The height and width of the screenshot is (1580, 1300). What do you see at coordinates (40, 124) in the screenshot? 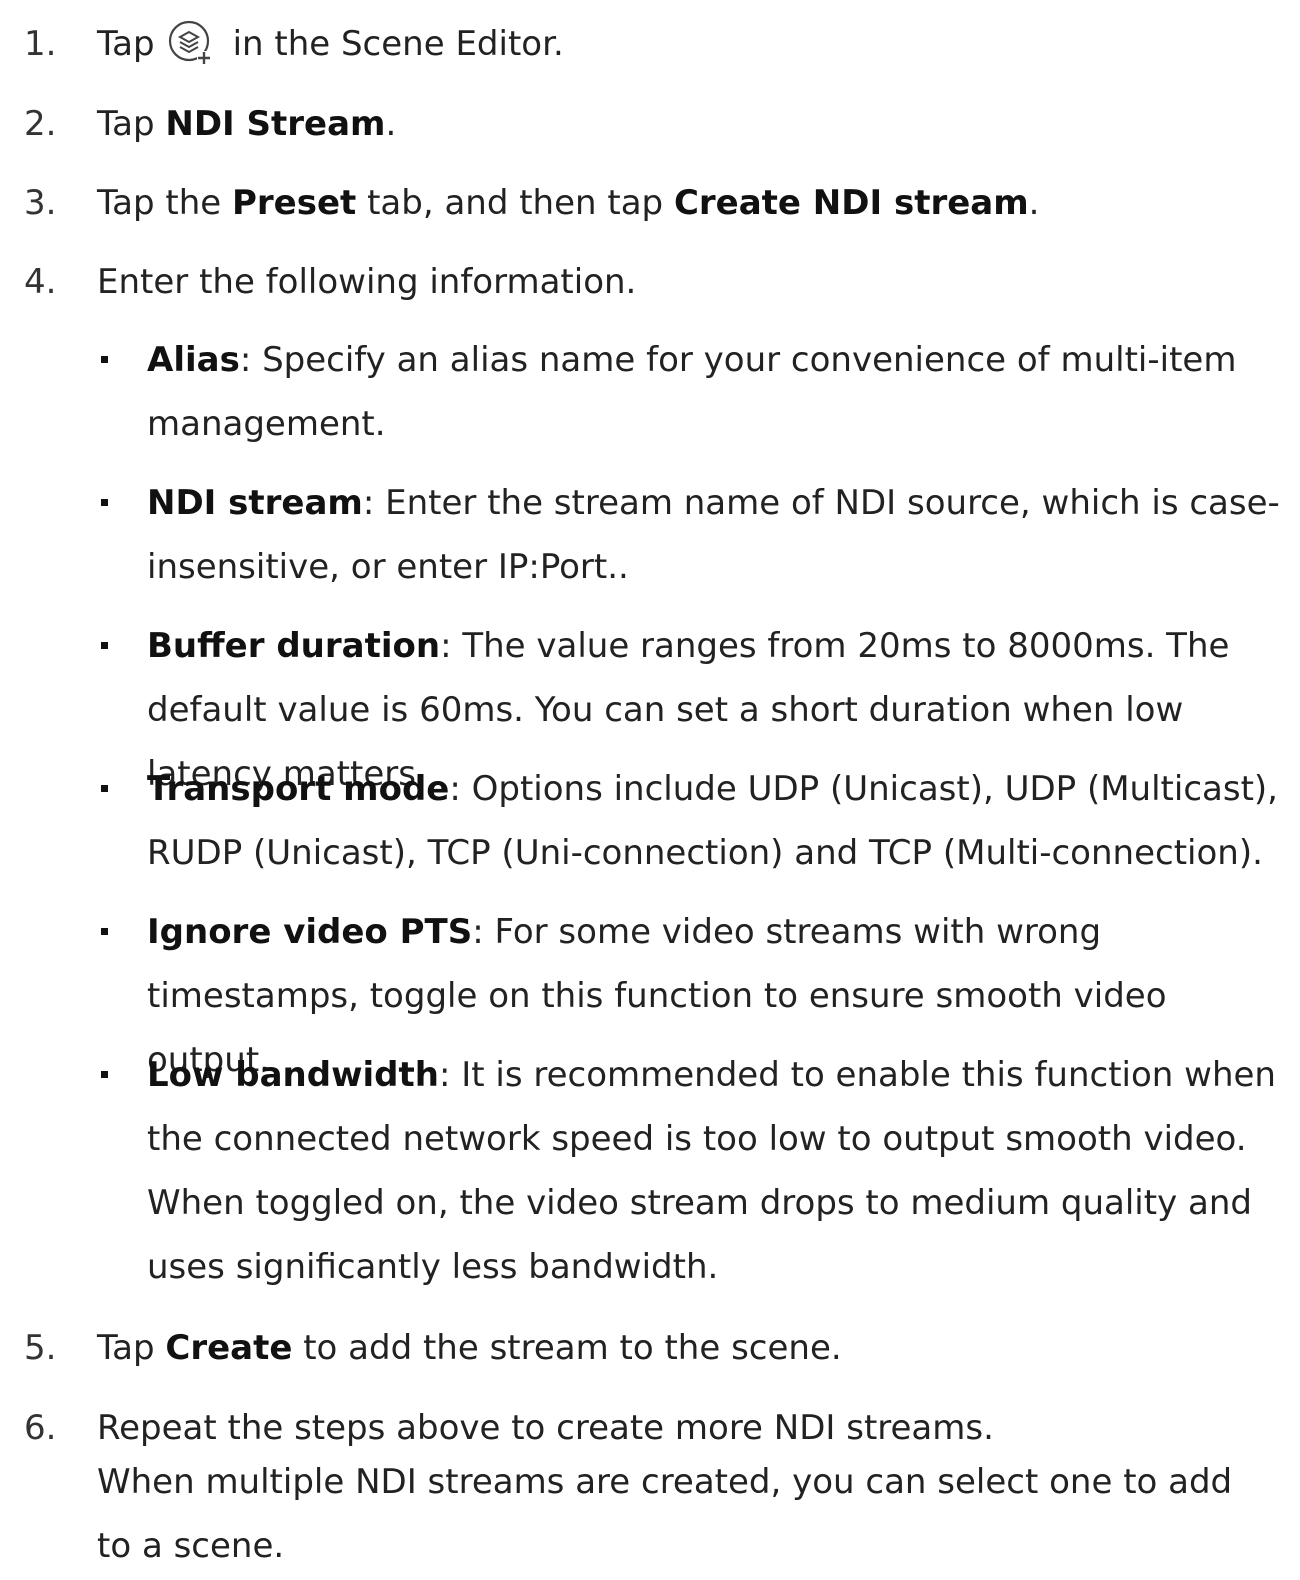
I see `step-number: 2.` at bounding box center [40, 124].